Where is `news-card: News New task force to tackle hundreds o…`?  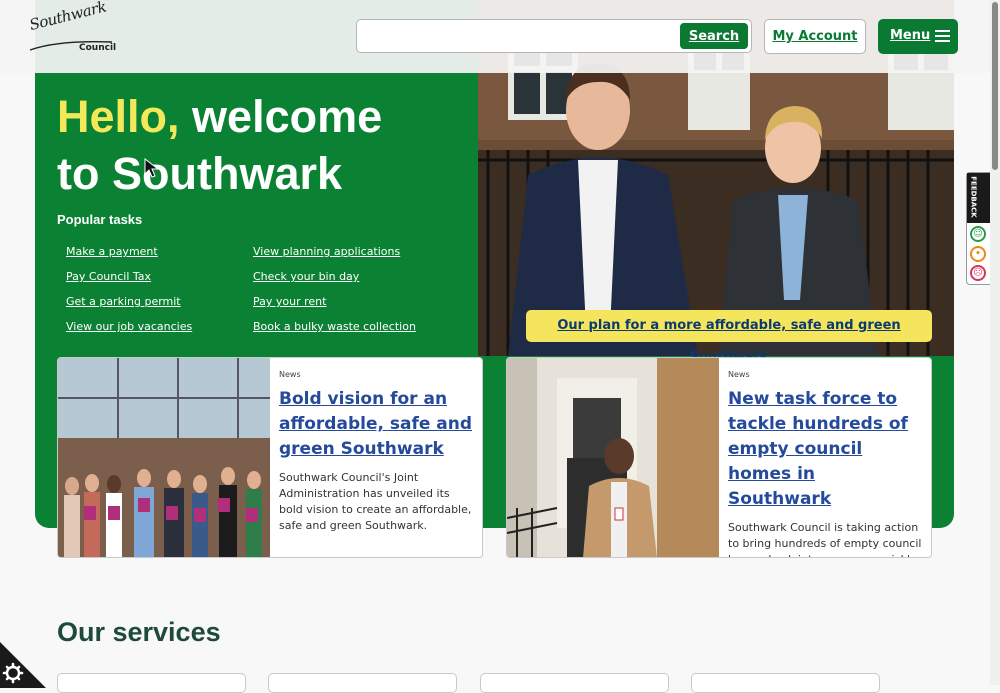
news-card: News New task force to tackle hundreds o… is located at coordinates (719, 457).